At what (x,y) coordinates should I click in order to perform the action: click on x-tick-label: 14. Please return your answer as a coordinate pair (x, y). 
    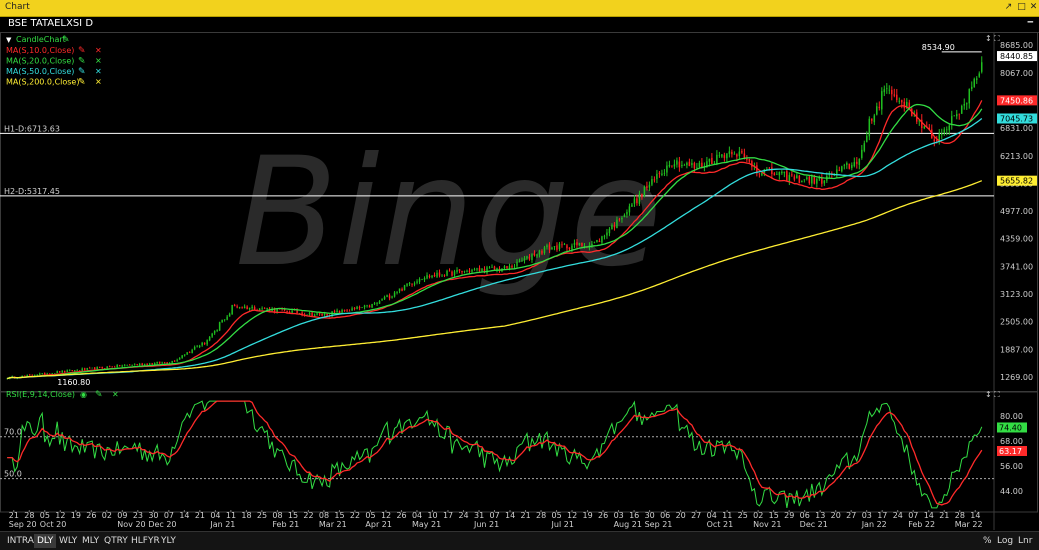
    Looking at the image, I should click on (510, 515).